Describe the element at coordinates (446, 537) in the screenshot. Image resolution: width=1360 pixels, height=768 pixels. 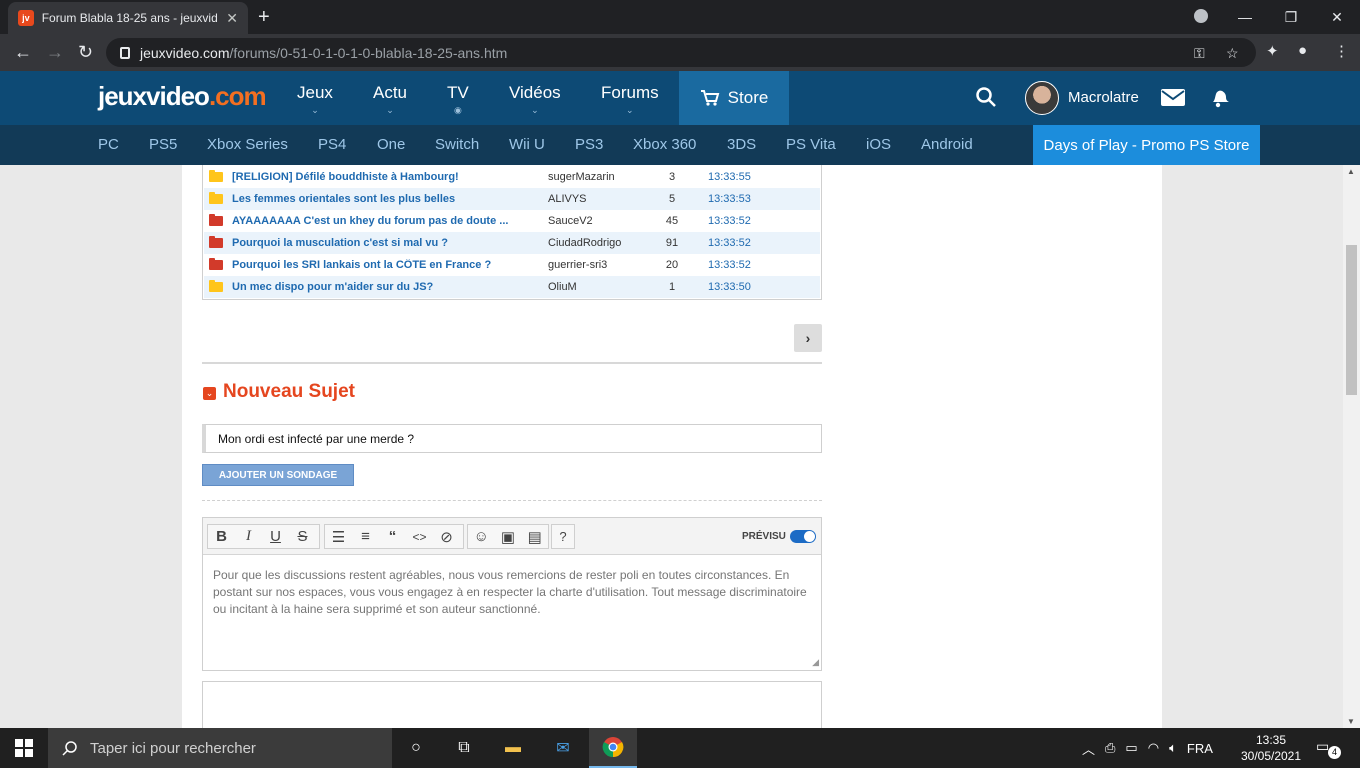
I see `spoiler-icon: ⊘` at that location.